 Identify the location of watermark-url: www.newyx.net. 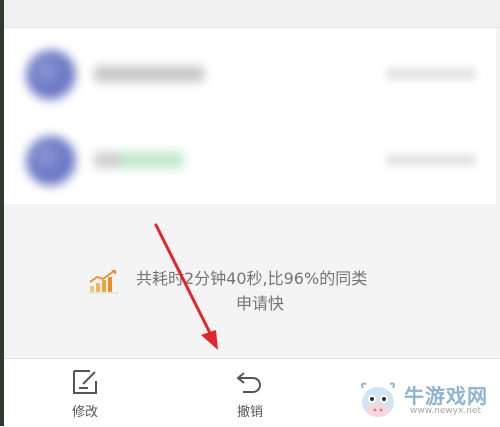
(446, 411).